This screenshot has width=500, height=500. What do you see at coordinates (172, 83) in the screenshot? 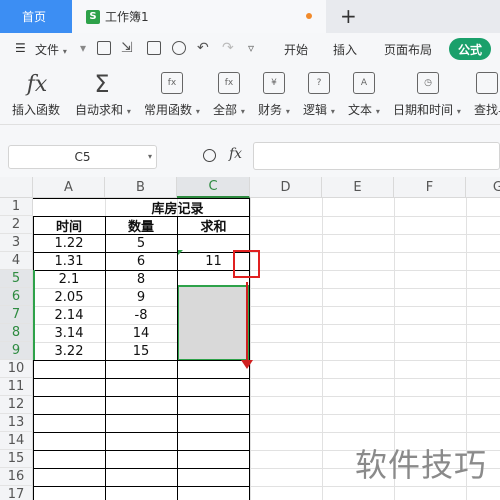
I see `function-star-icon: fx` at bounding box center [172, 83].